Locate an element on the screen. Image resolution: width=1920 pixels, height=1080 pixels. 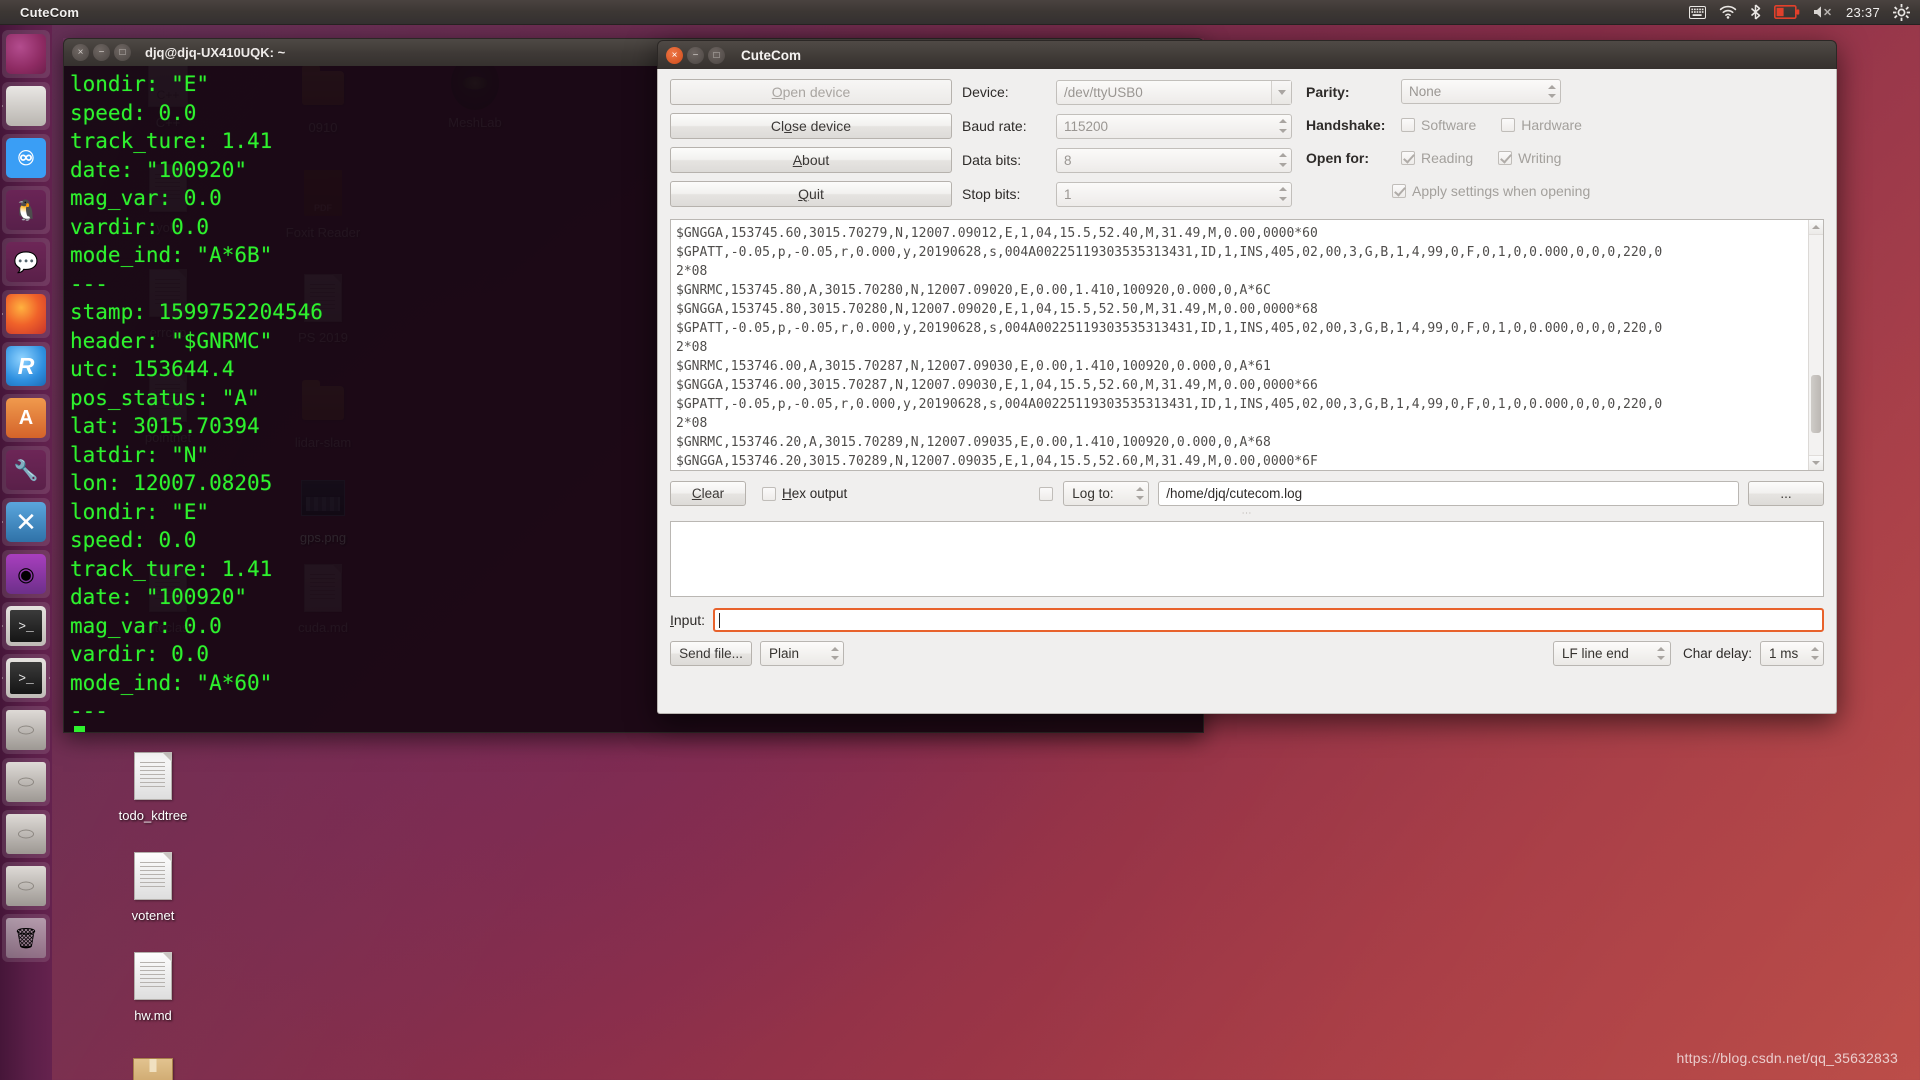
scrollbar-thumb is located at coordinates (1816, 404).